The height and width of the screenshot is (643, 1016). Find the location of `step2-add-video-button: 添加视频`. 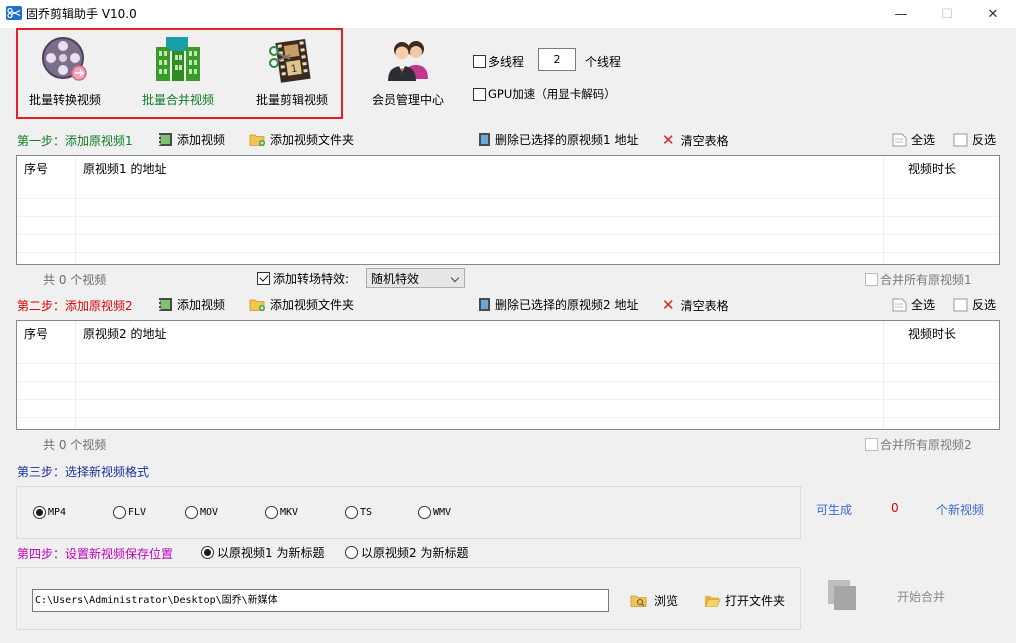

step2-add-video-button: 添加视频 is located at coordinates (191, 304).